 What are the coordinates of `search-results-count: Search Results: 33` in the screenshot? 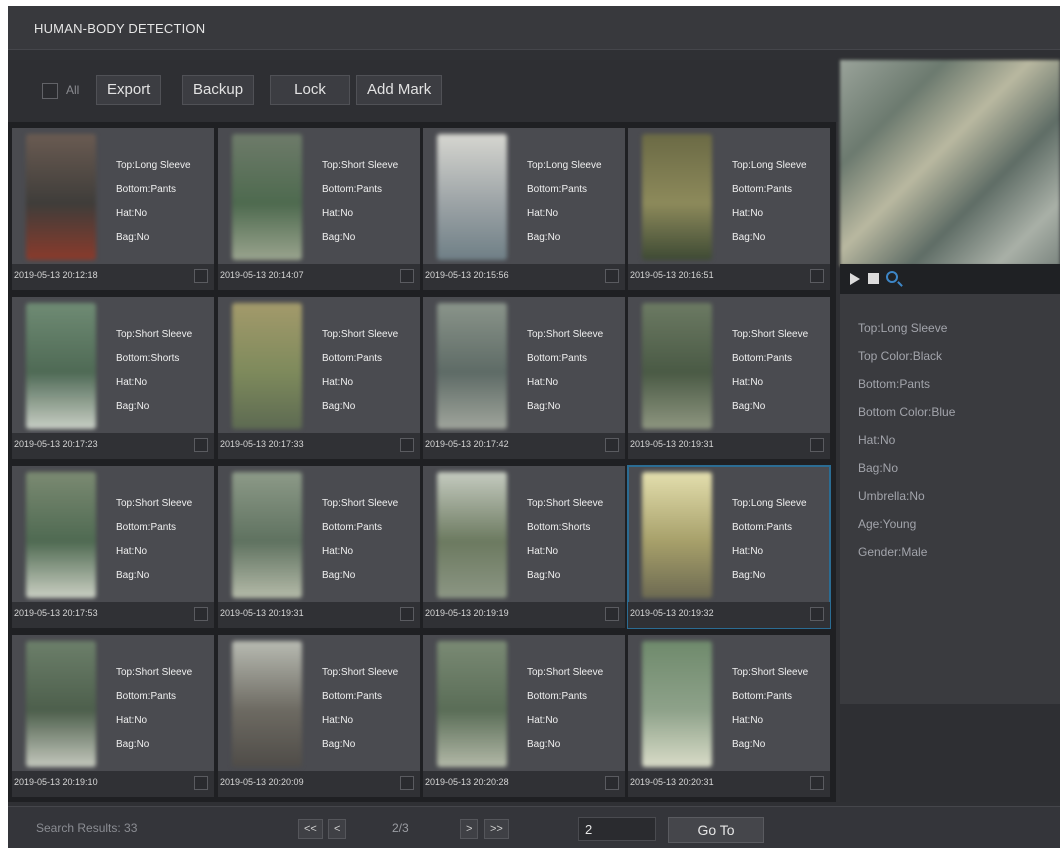 It's located at (87, 828).